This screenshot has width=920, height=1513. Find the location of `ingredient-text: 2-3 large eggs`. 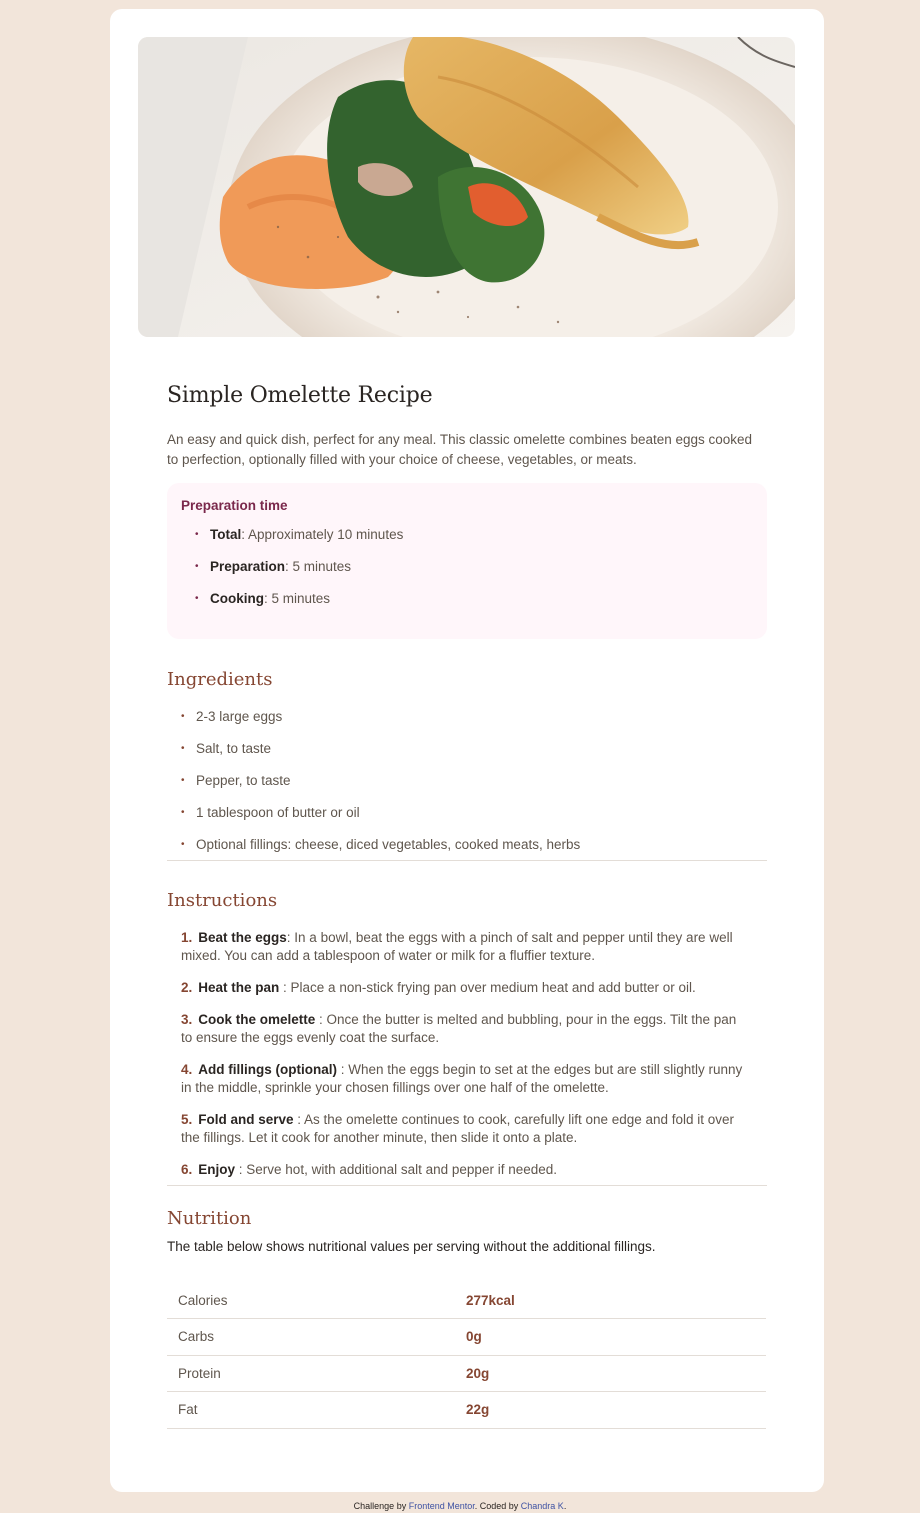

ingredient-text: 2-3 large eggs is located at coordinates (239, 716).